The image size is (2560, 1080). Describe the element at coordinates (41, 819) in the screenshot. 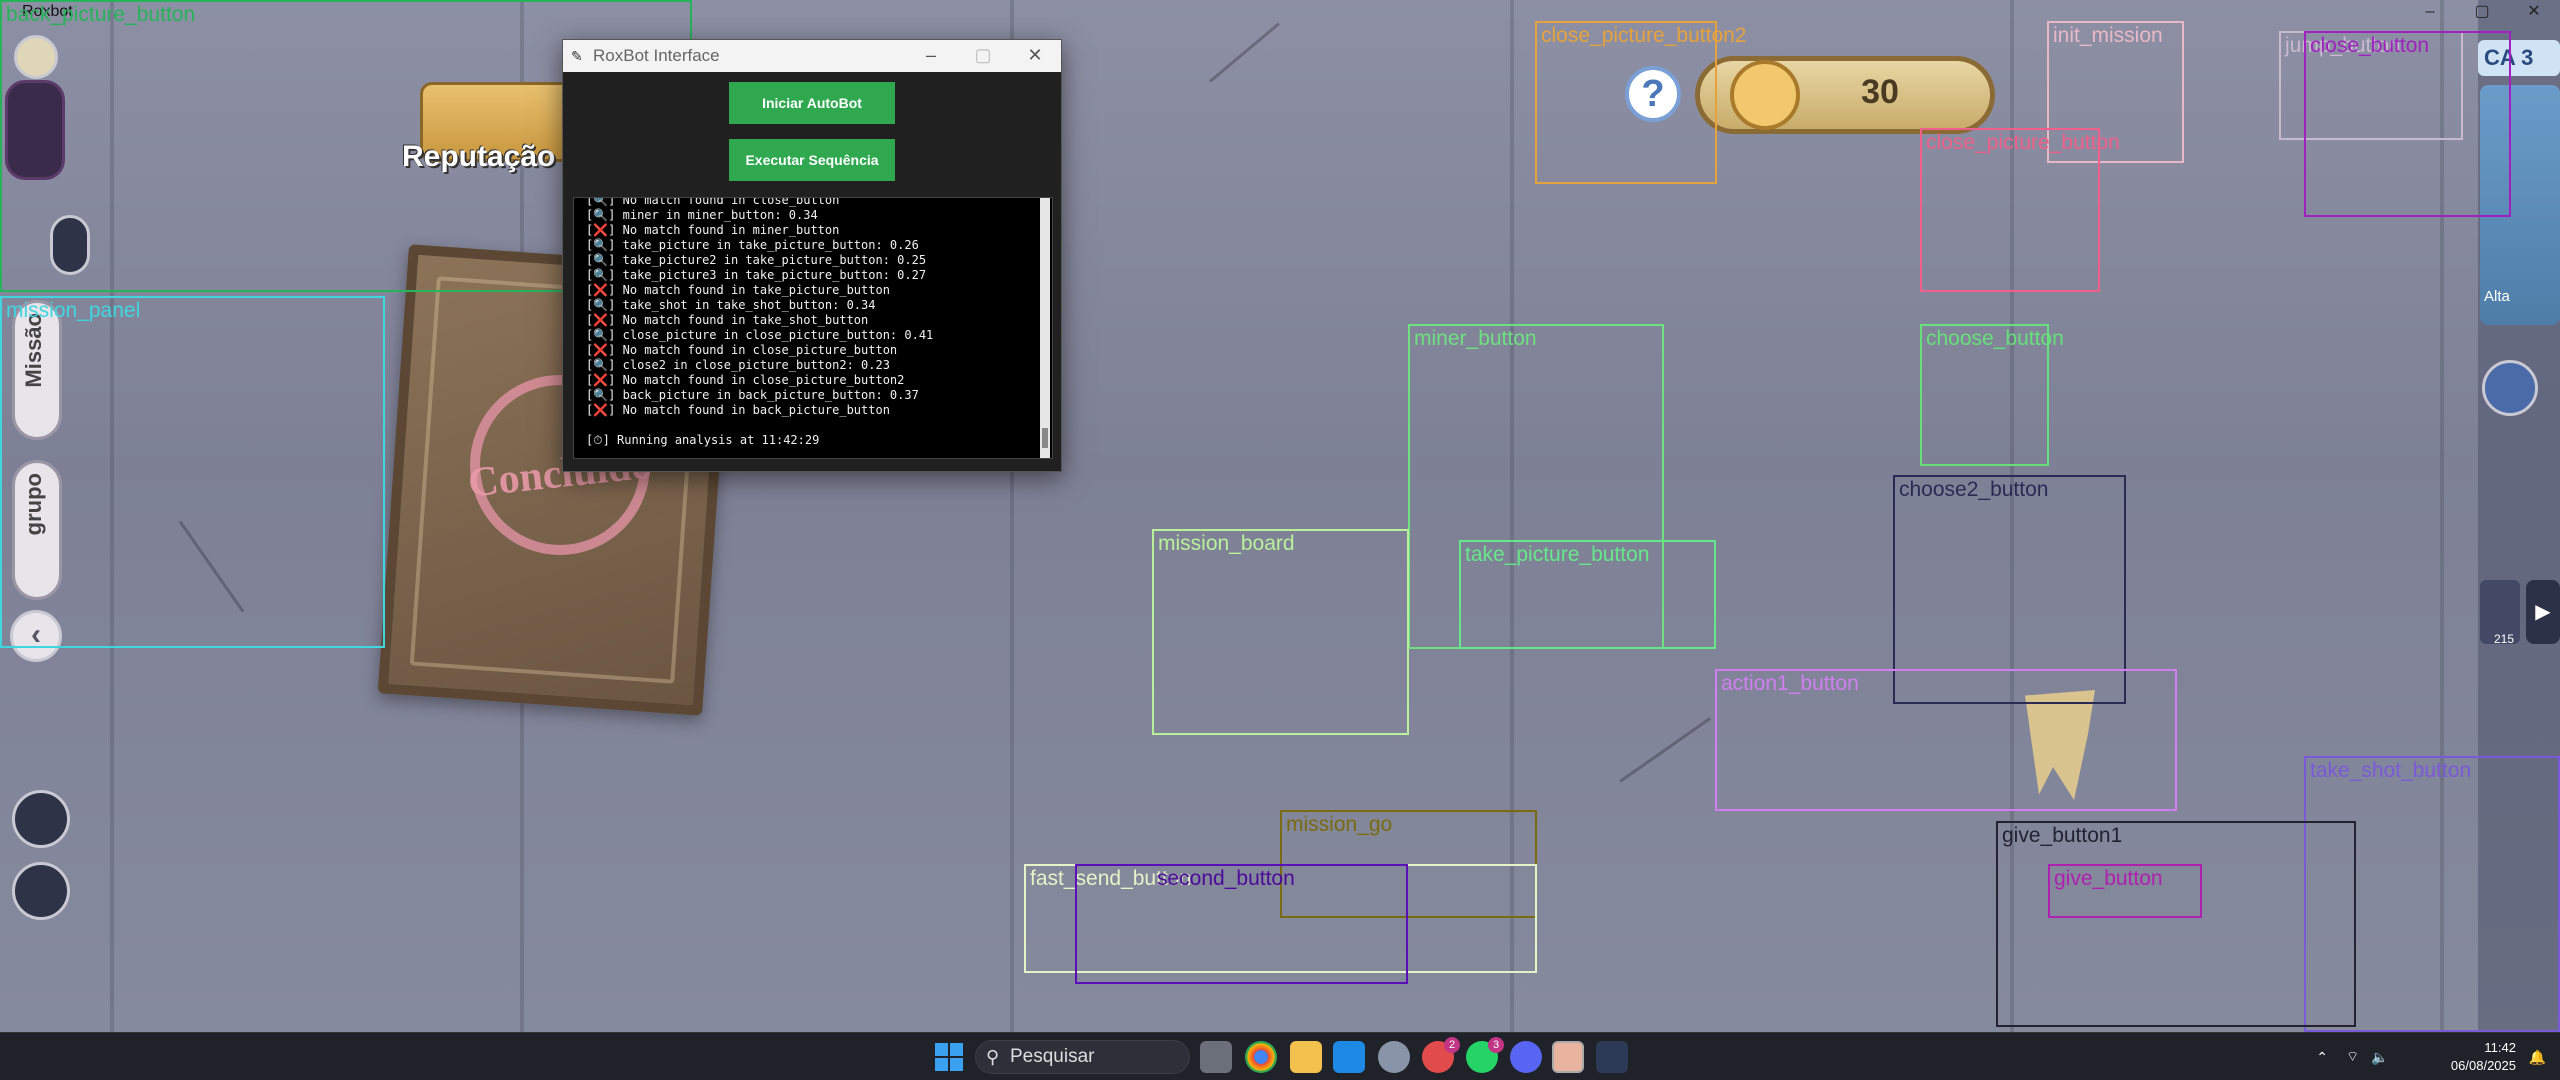

I see `skill-icon` at that location.